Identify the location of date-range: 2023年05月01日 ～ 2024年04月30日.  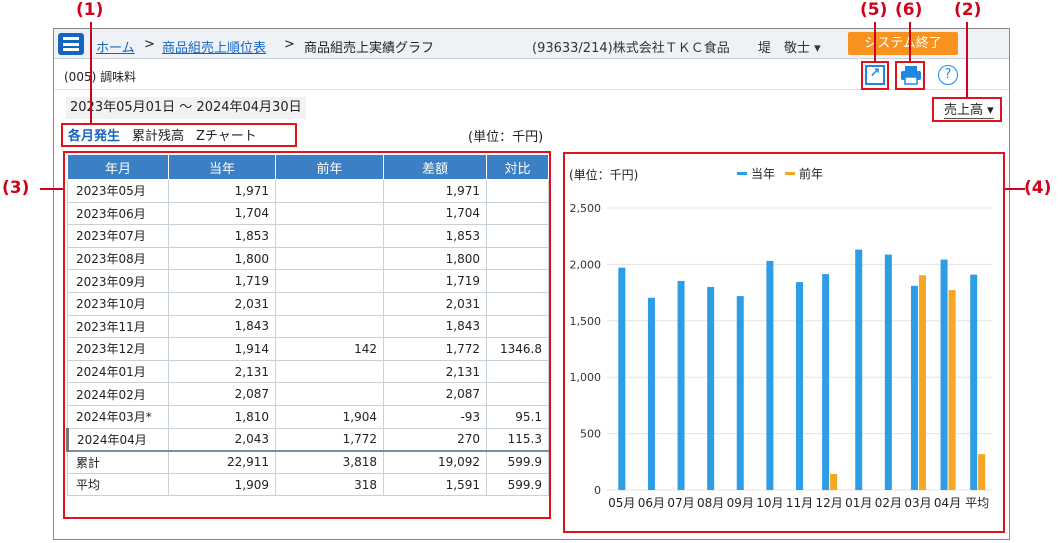
(186, 108).